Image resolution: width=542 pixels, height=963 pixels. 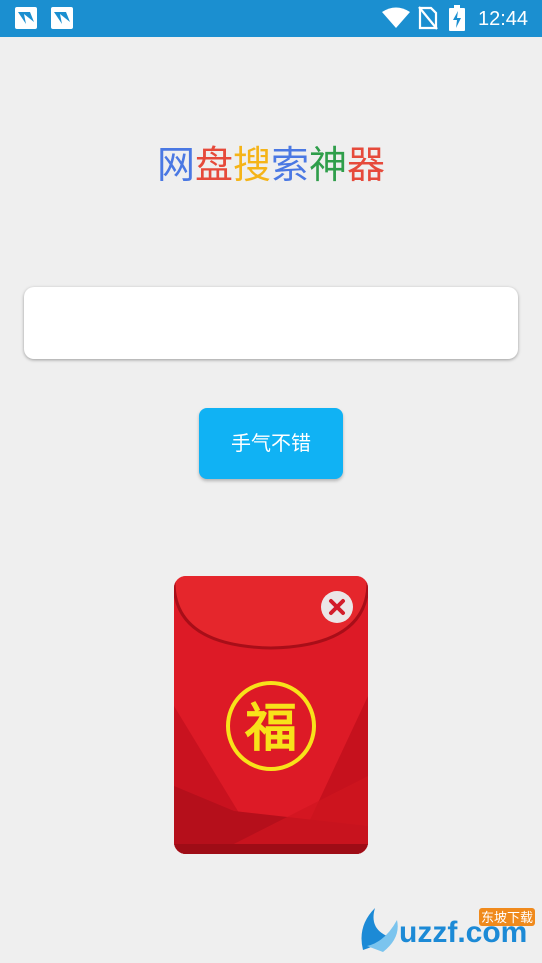 I want to click on page-title: 网盘搜索神器, so click(x=271, y=165).